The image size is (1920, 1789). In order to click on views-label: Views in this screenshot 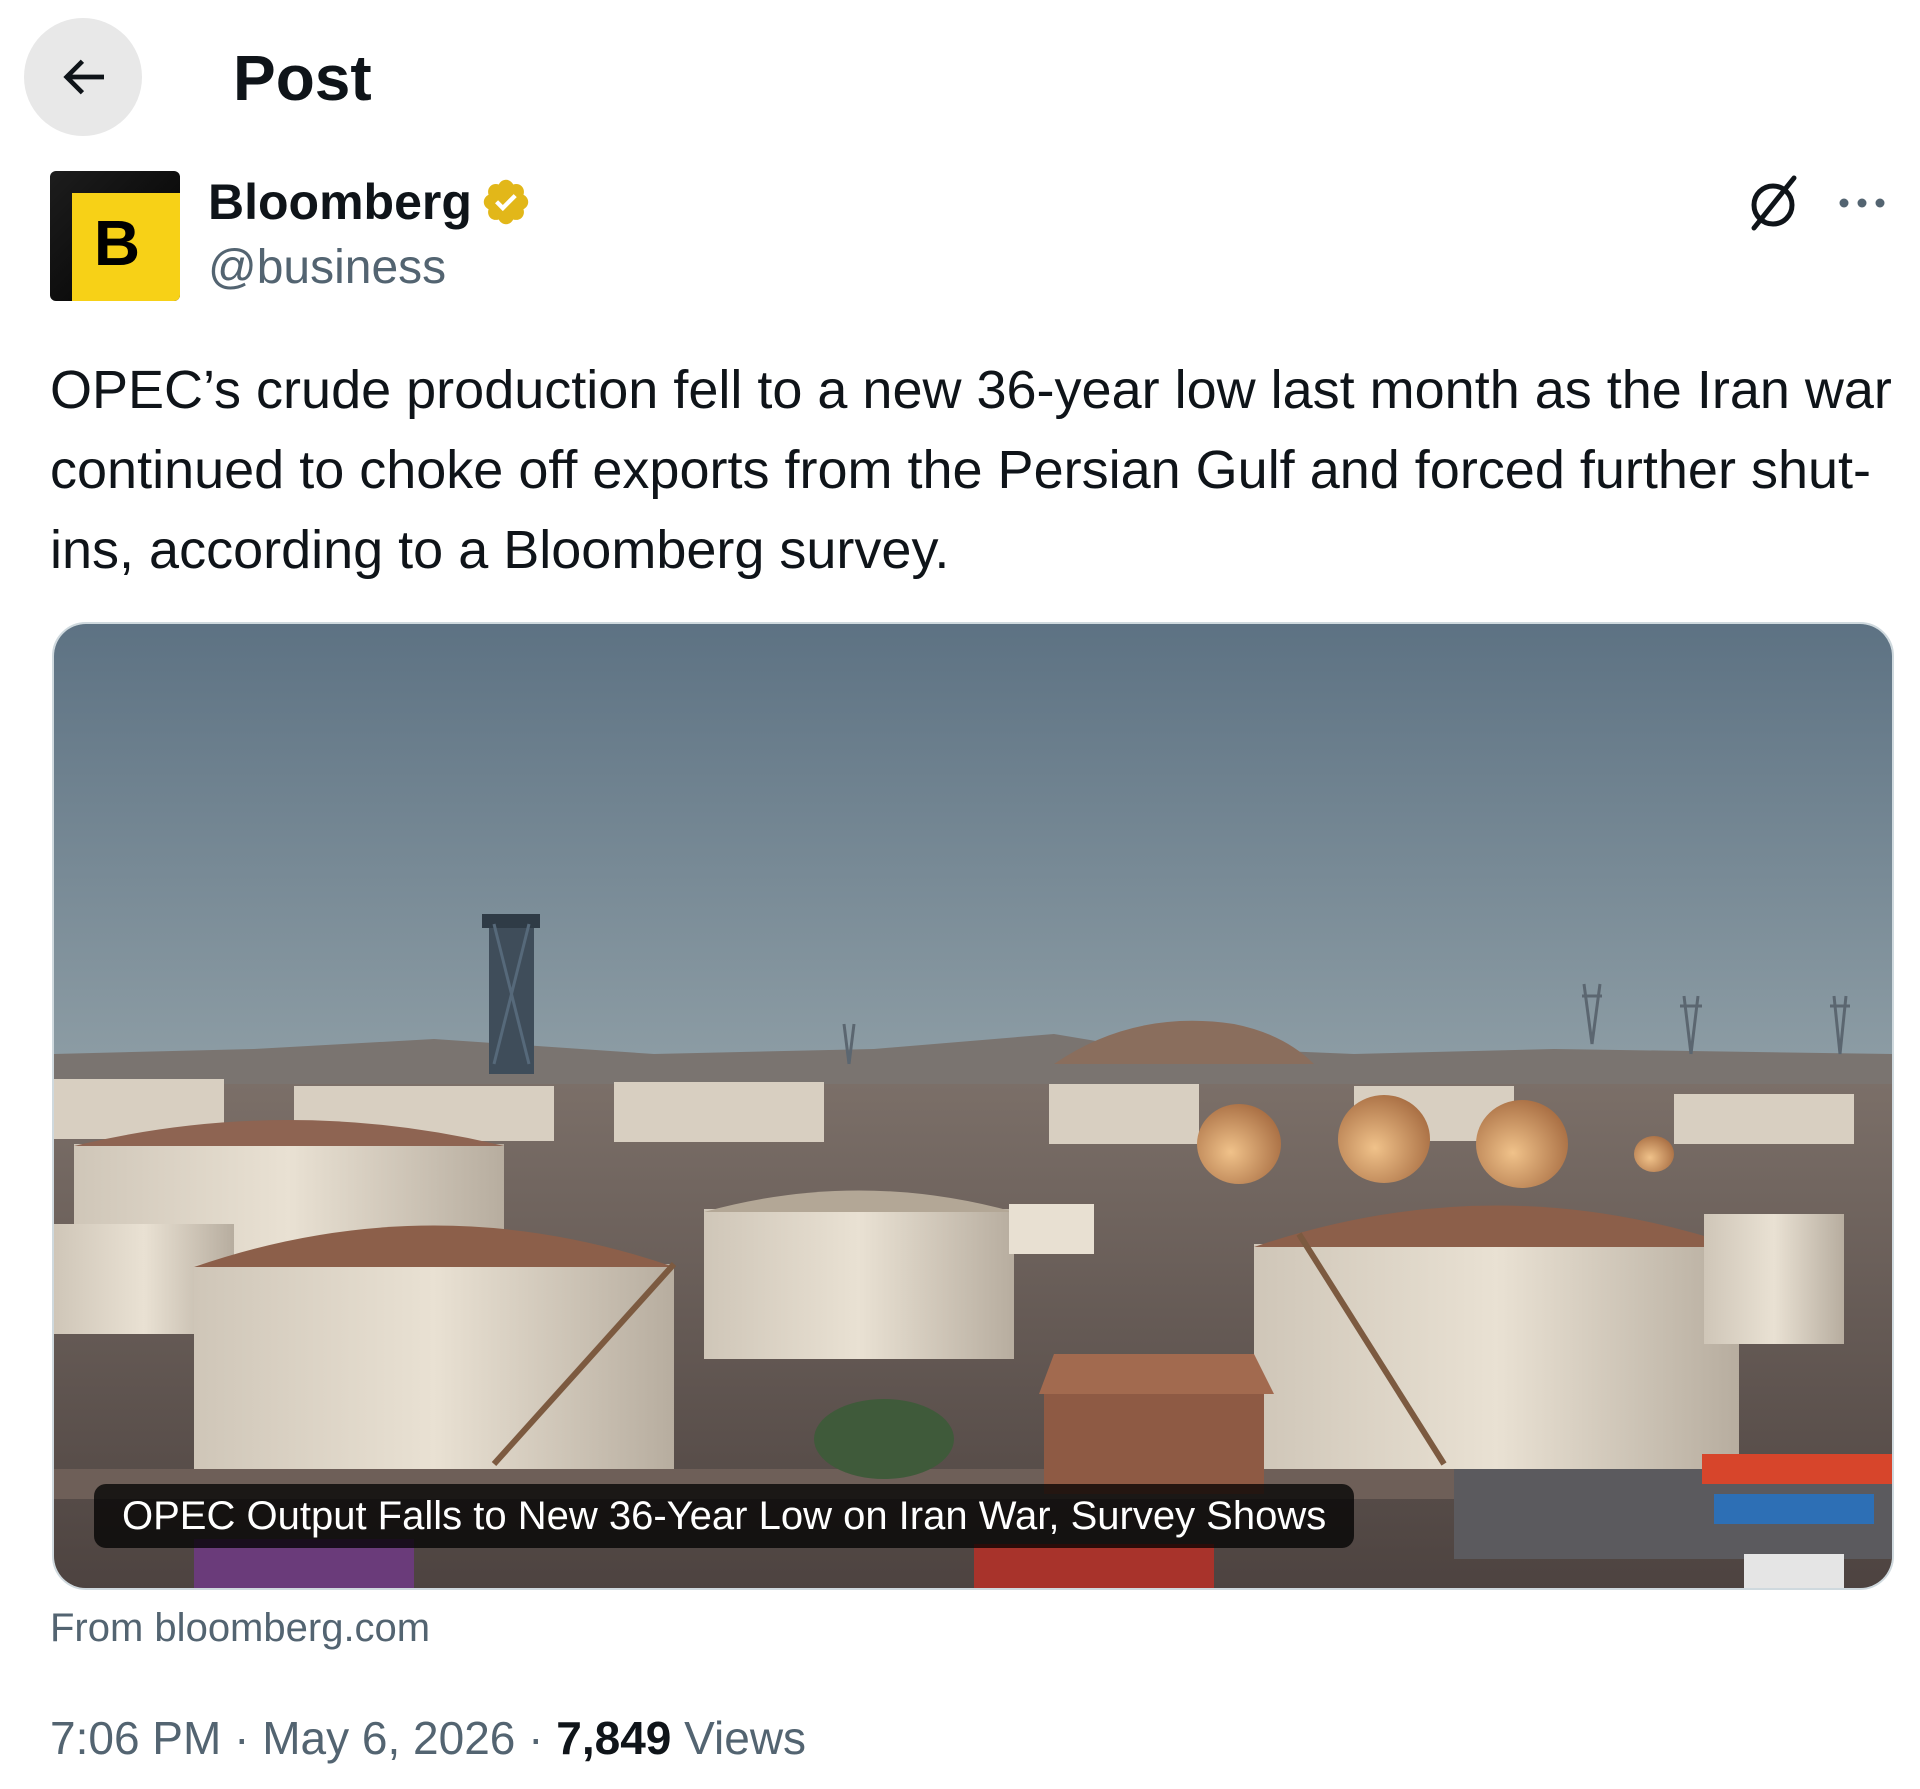, I will do `click(745, 1738)`.